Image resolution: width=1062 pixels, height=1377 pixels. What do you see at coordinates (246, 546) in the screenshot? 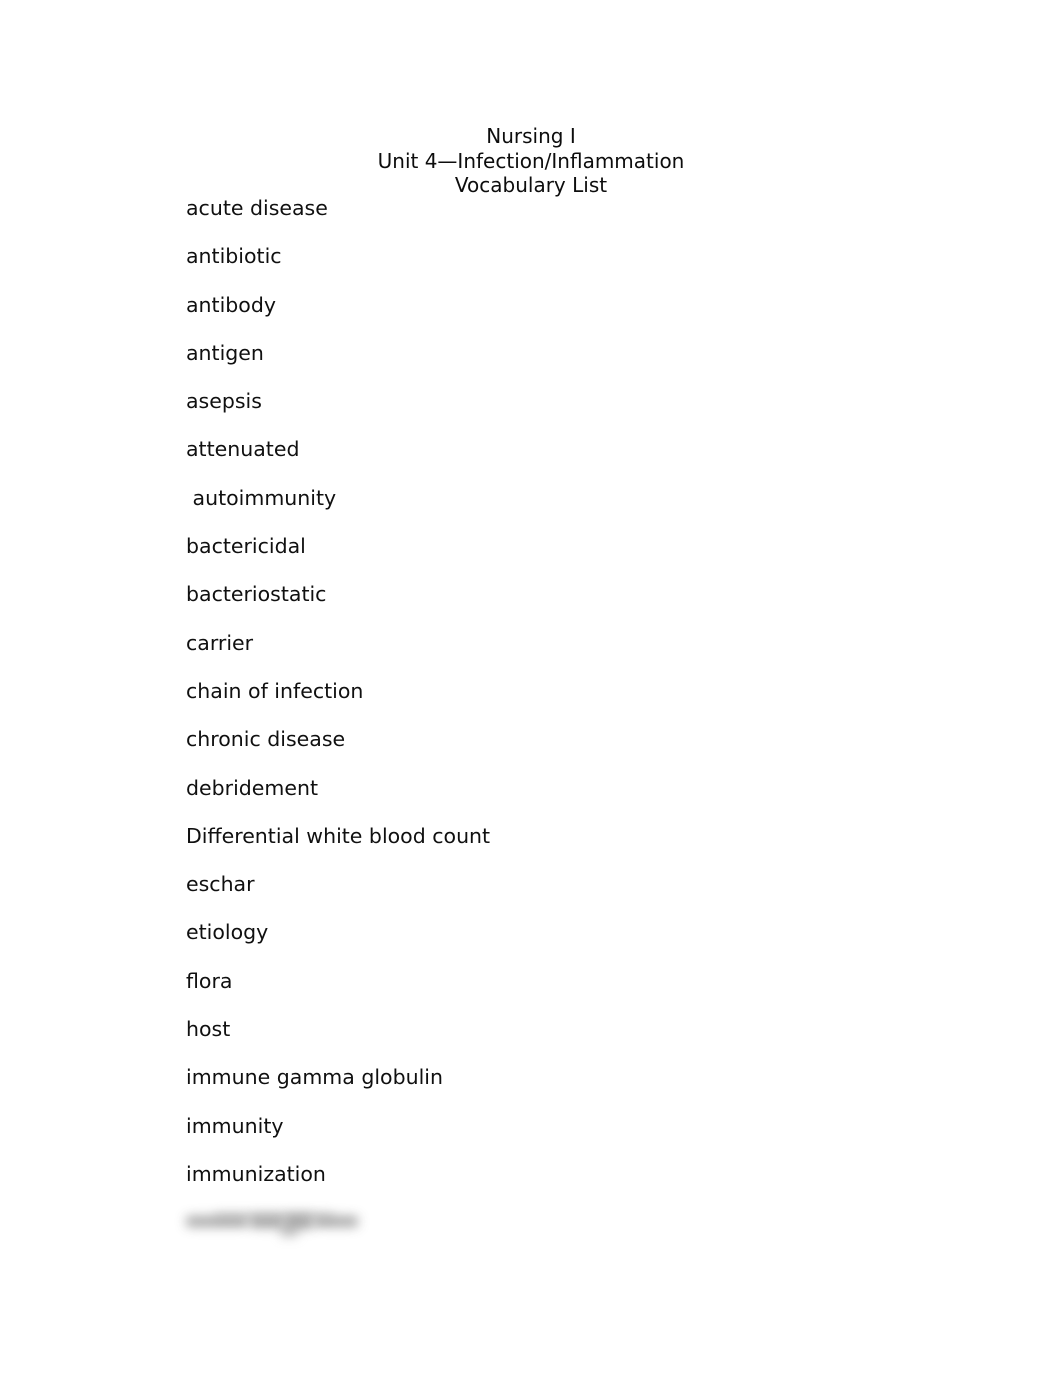
I see `vocabulary-term: bactericidal` at bounding box center [246, 546].